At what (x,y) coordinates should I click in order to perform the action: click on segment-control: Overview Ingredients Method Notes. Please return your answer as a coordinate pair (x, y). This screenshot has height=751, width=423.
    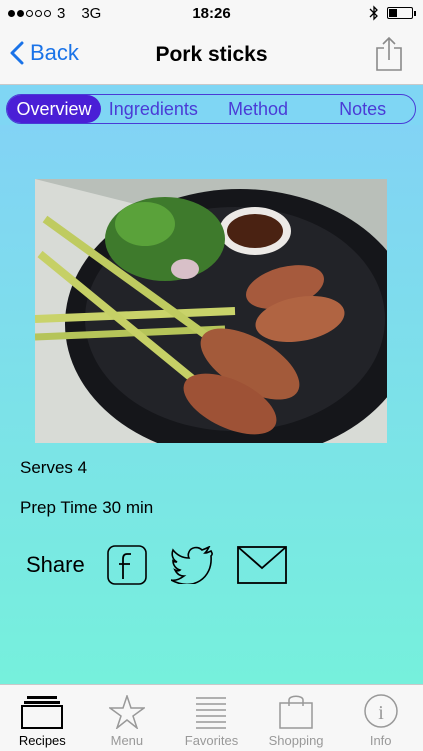
    Looking at the image, I should click on (211, 109).